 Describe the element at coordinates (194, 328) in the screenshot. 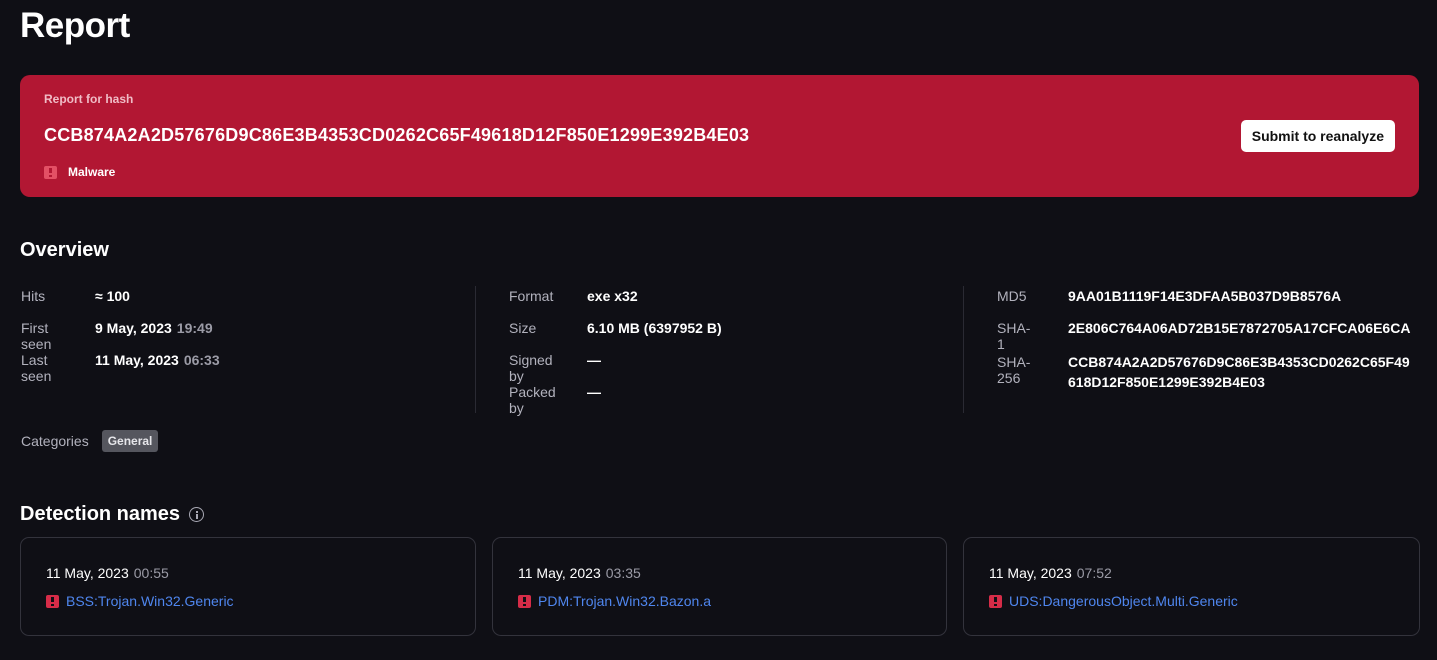

I see `first-seen-time: 19:49` at that location.